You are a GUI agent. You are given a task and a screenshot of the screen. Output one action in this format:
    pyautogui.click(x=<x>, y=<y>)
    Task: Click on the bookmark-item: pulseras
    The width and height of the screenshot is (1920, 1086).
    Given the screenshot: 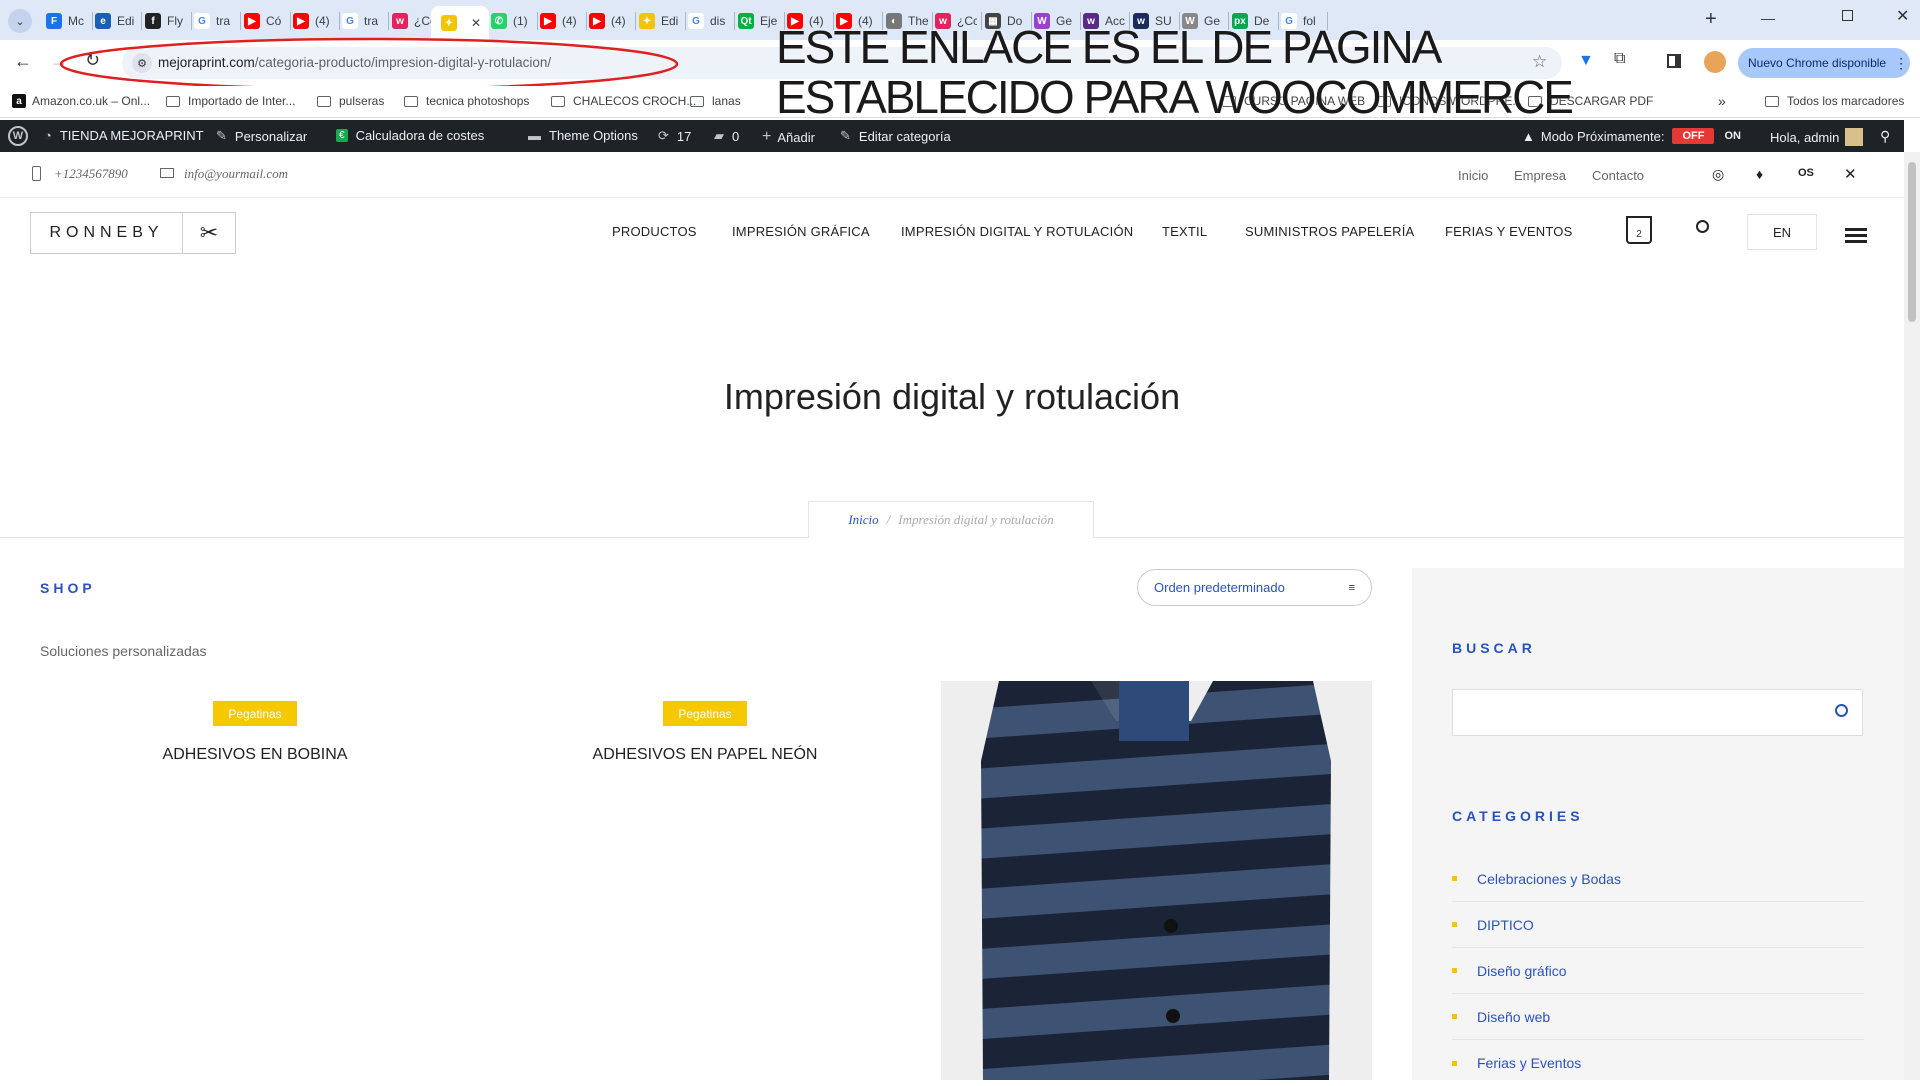 What is the action you would take?
    pyautogui.click(x=350, y=101)
    